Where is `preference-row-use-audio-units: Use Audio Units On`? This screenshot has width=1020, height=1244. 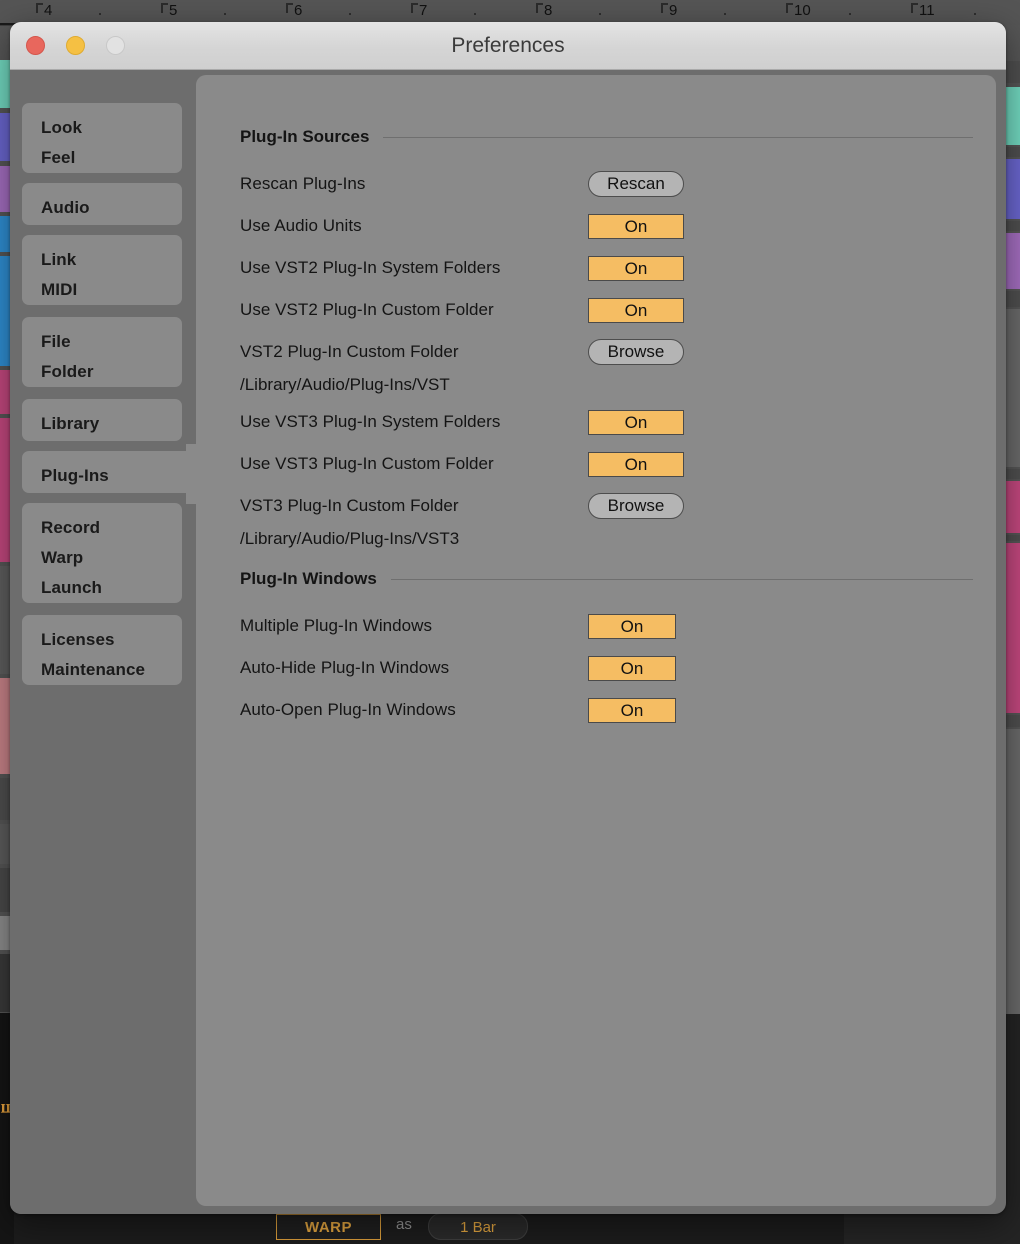 preference-row-use-audio-units: Use Audio Units On is located at coordinates (610, 226).